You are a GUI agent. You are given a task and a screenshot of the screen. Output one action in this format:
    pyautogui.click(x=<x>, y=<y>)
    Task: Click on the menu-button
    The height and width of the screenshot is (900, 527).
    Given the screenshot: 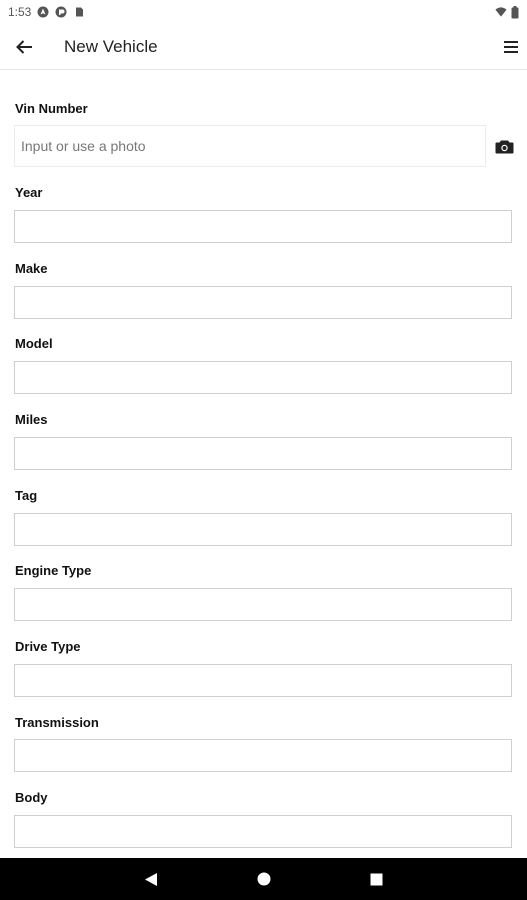 What is the action you would take?
    pyautogui.click(x=511, y=47)
    